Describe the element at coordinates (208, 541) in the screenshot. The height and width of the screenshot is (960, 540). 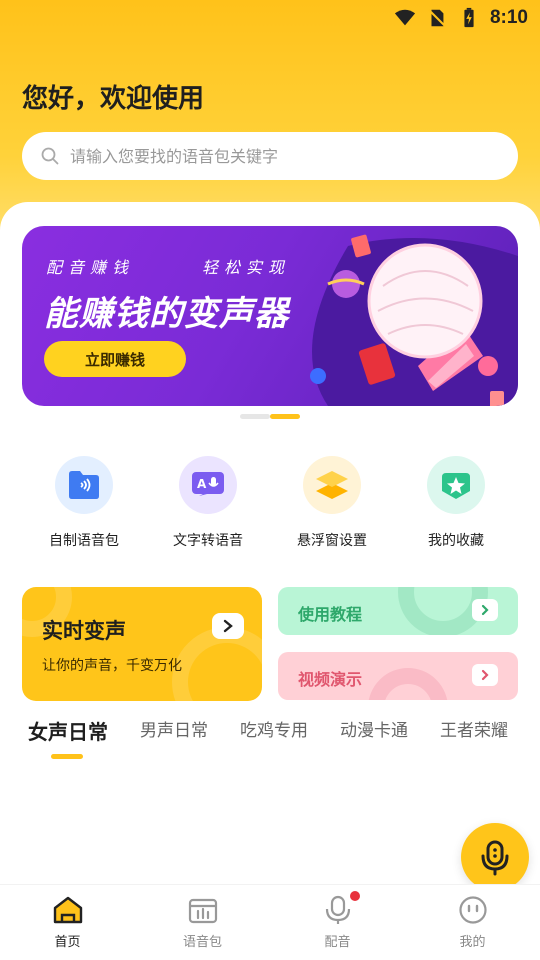
I see `quick-action-label: 文字转语音` at that location.